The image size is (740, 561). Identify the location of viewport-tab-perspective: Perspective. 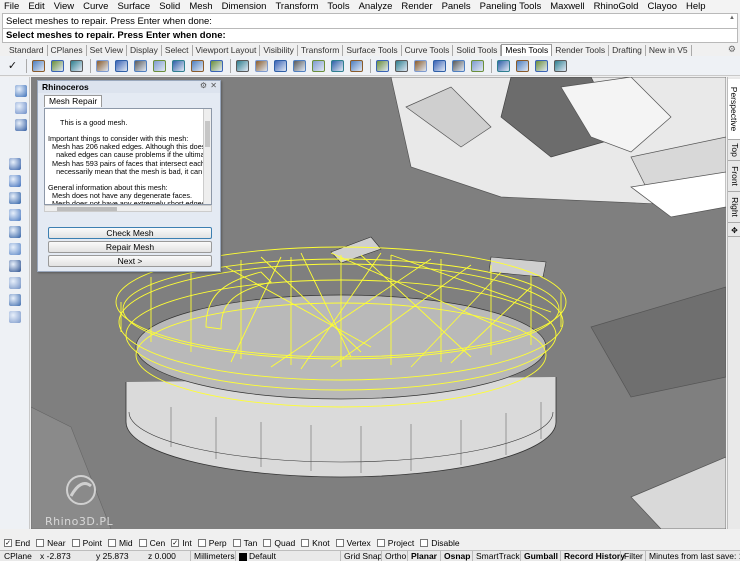
(734, 109).